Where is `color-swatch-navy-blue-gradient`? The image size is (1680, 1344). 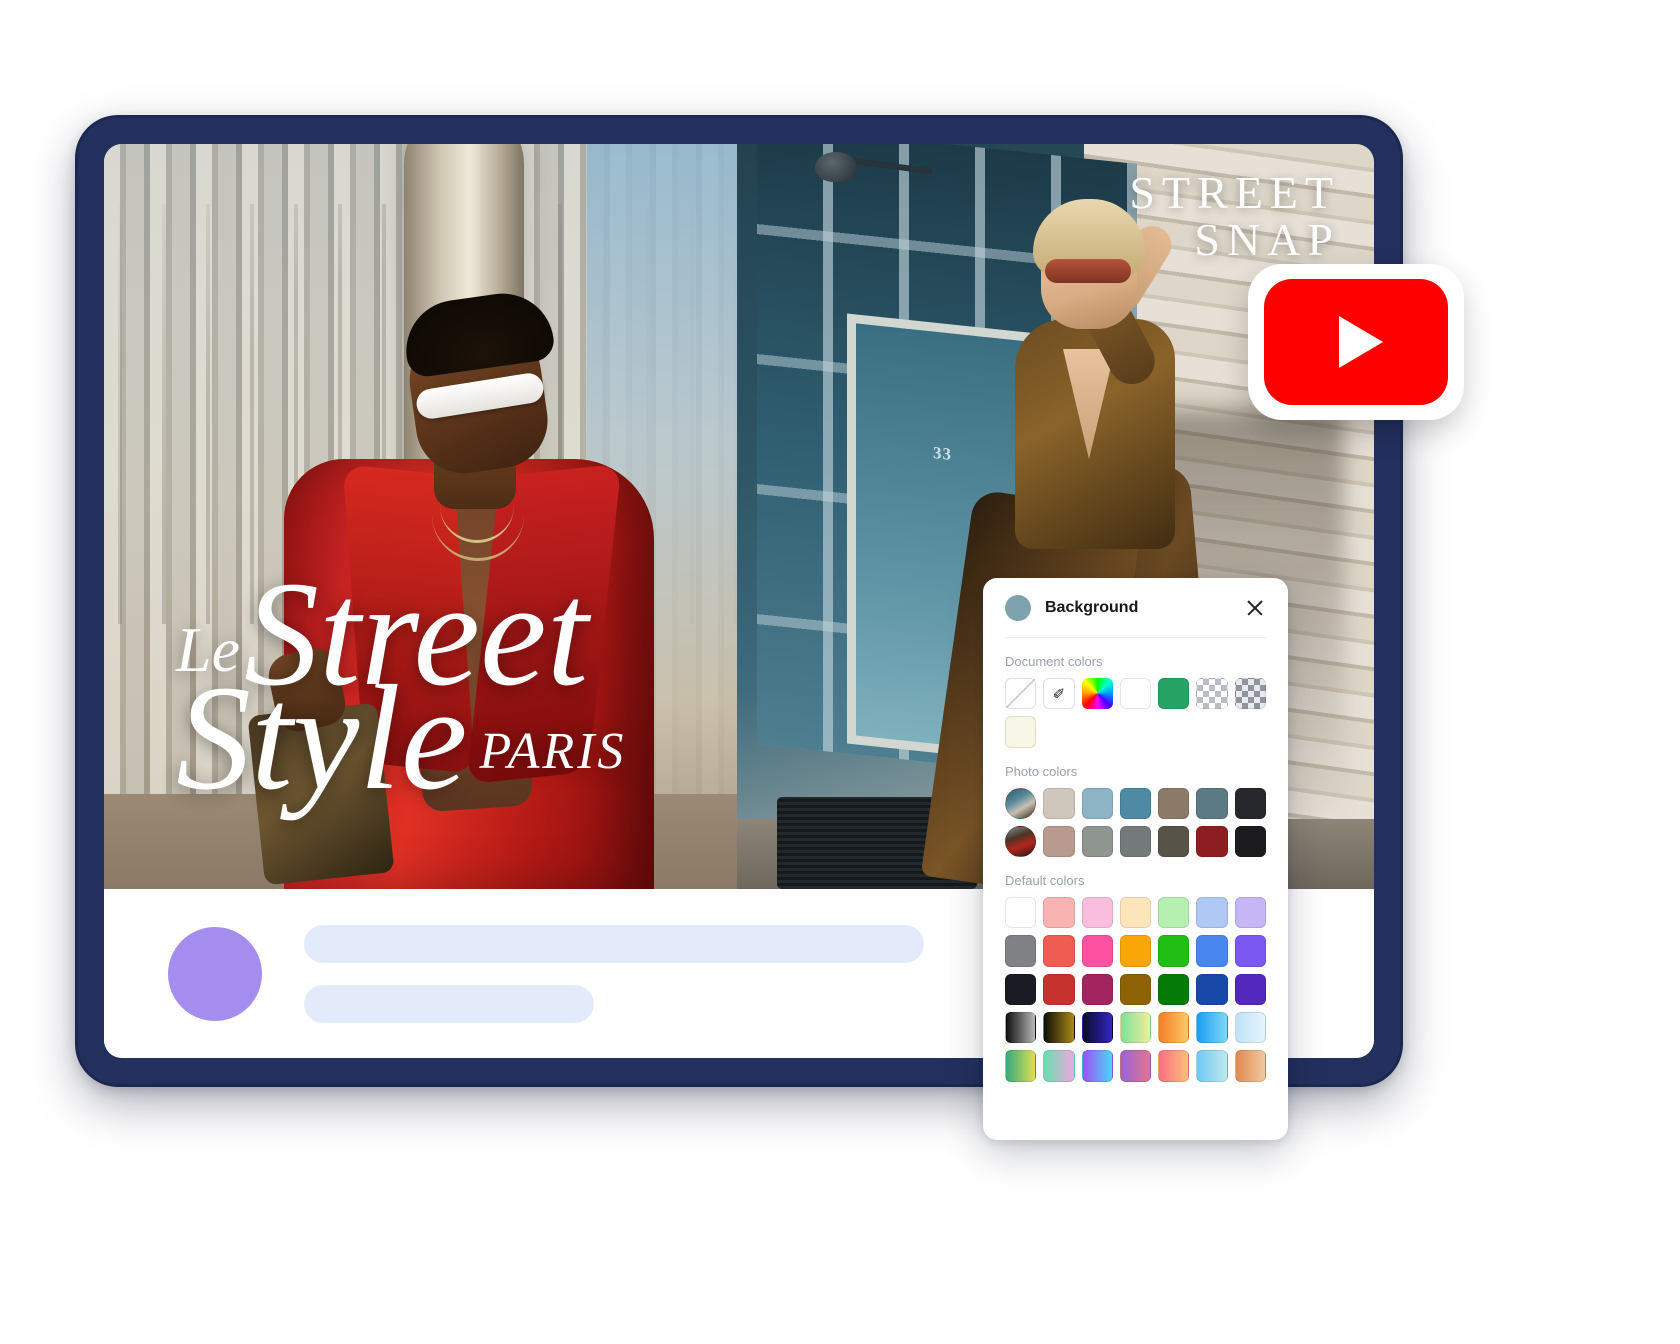
color-swatch-navy-blue-gradient is located at coordinates (1097, 1028).